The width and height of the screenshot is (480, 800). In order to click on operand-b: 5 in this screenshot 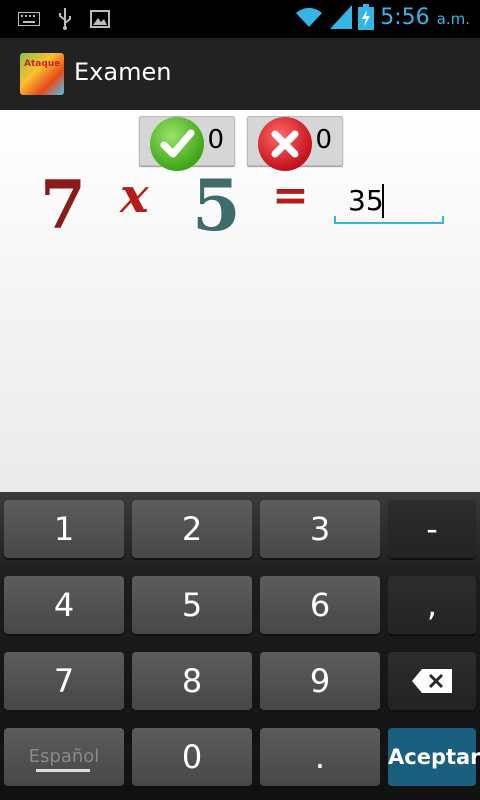, I will do `click(216, 205)`.